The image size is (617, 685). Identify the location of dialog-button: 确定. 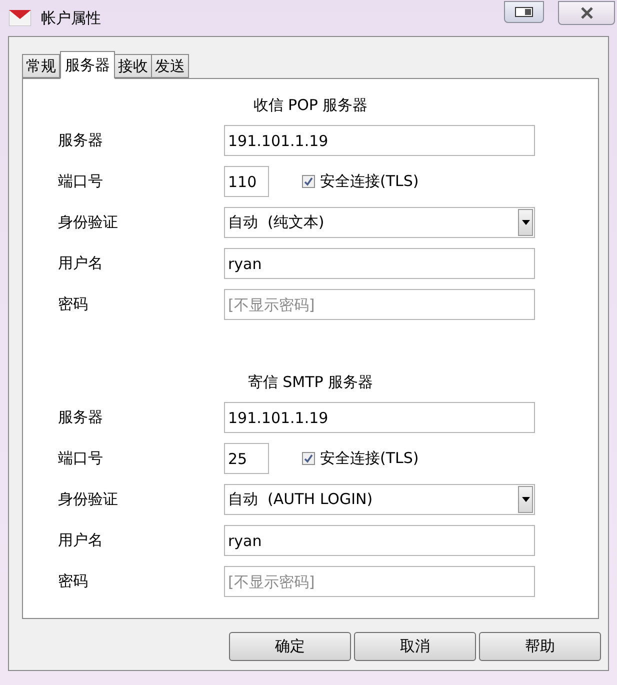
(290, 646).